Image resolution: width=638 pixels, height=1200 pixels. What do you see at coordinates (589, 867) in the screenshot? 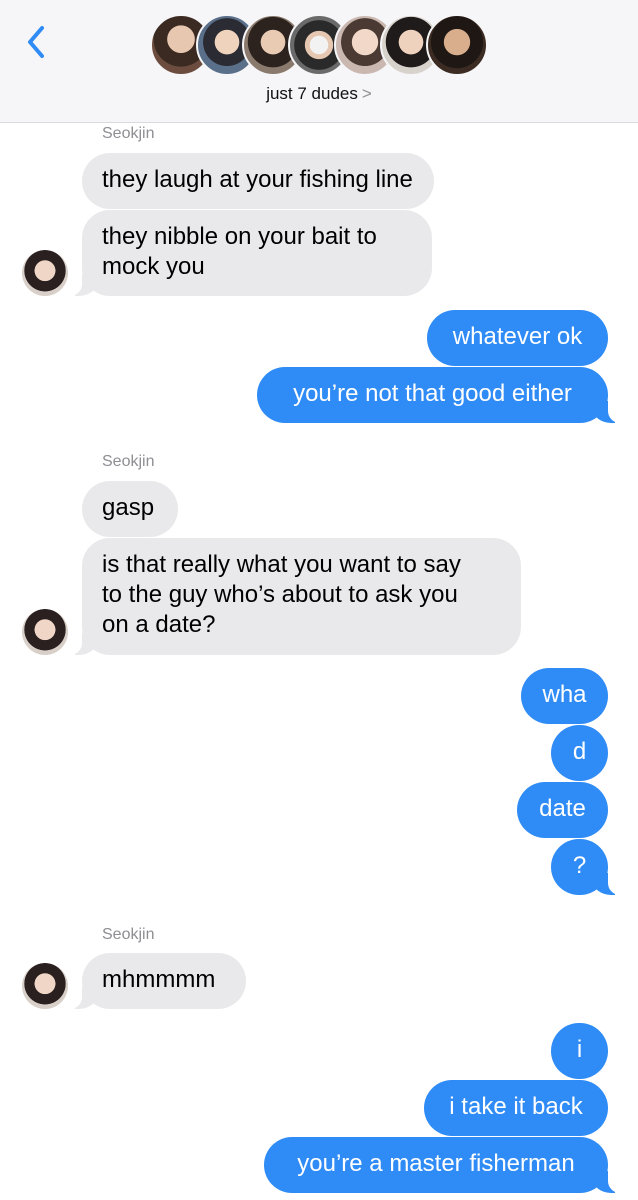
I see `outgoing-message: ?` at bounding box center [589, 867].